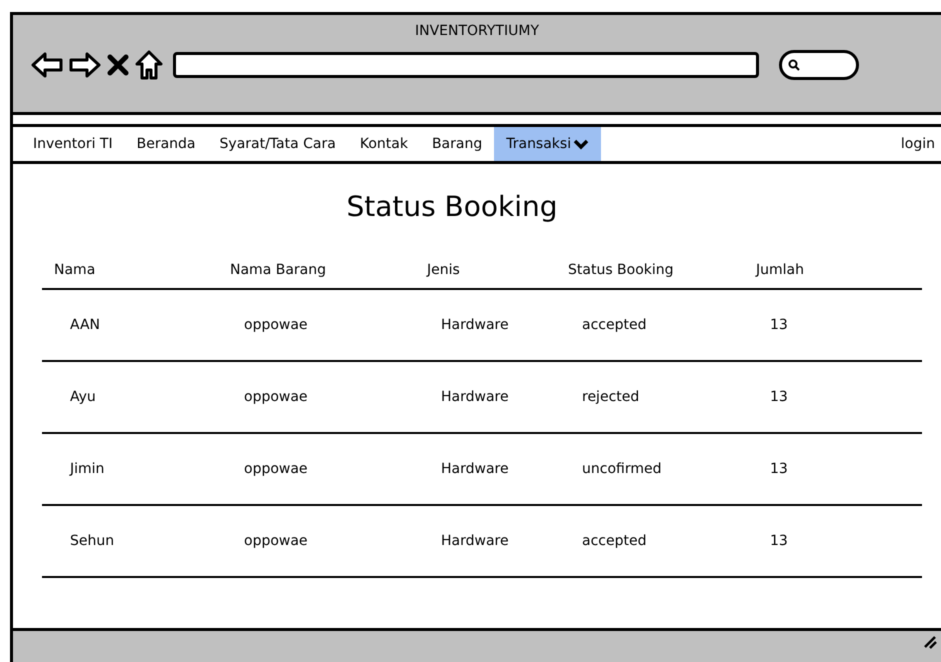 The height and width of the screenshot is (662, 941). Describe the element at coordinates (457, 144) in the screenshot. I see `nav-item: Barang` at that location.